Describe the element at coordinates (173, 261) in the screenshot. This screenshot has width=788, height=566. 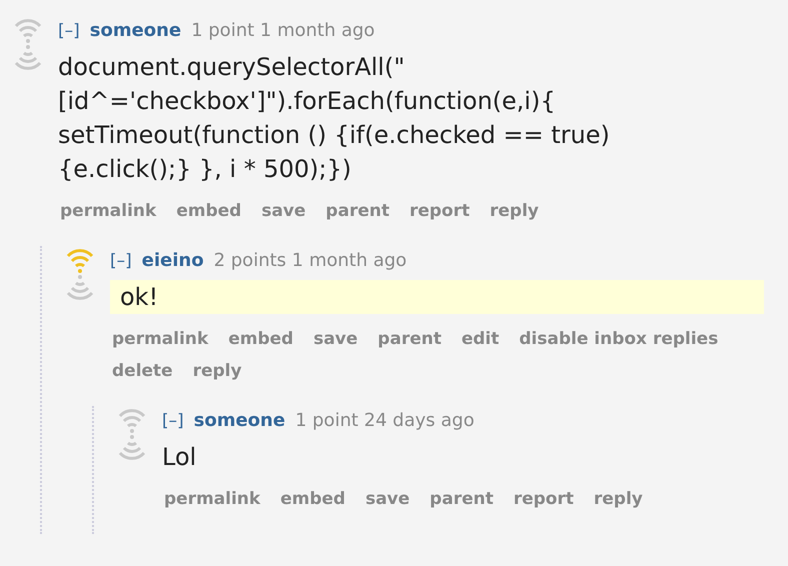
I see `author-link: eieino` at that location.